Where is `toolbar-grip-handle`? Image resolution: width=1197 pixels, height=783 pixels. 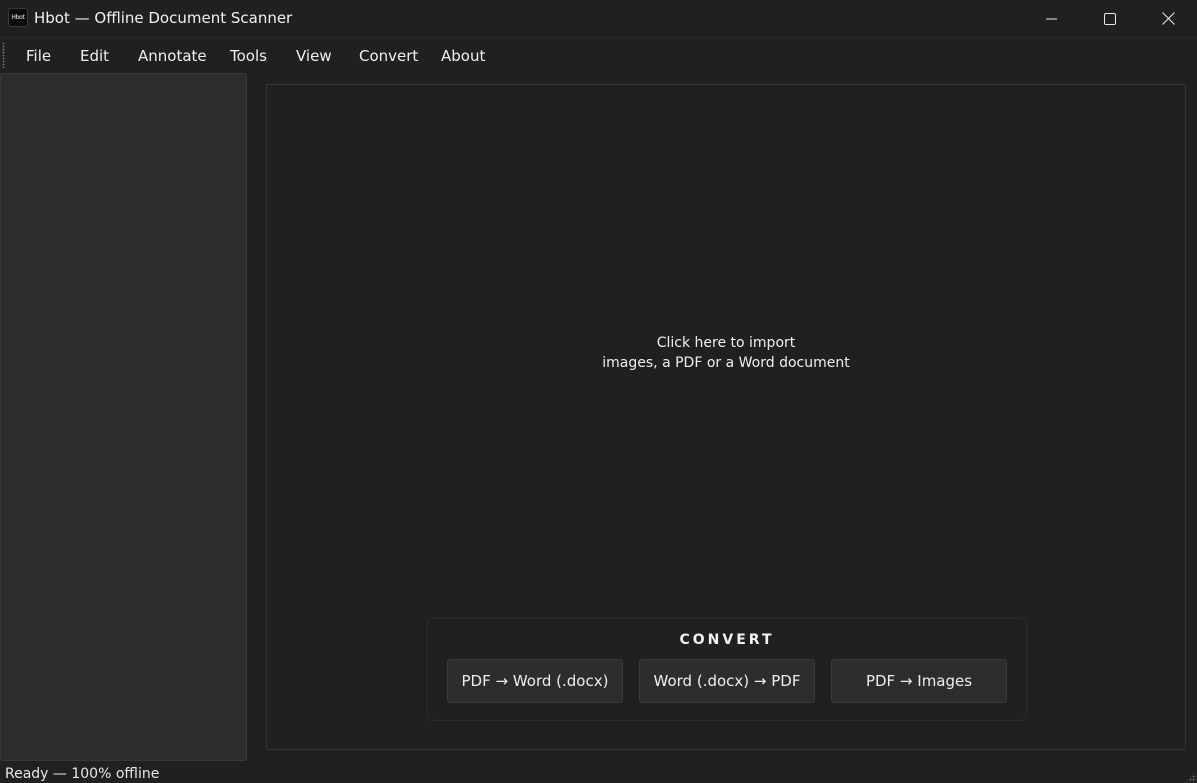
toolbar-grip-handle is located at coordinates (3, 55).